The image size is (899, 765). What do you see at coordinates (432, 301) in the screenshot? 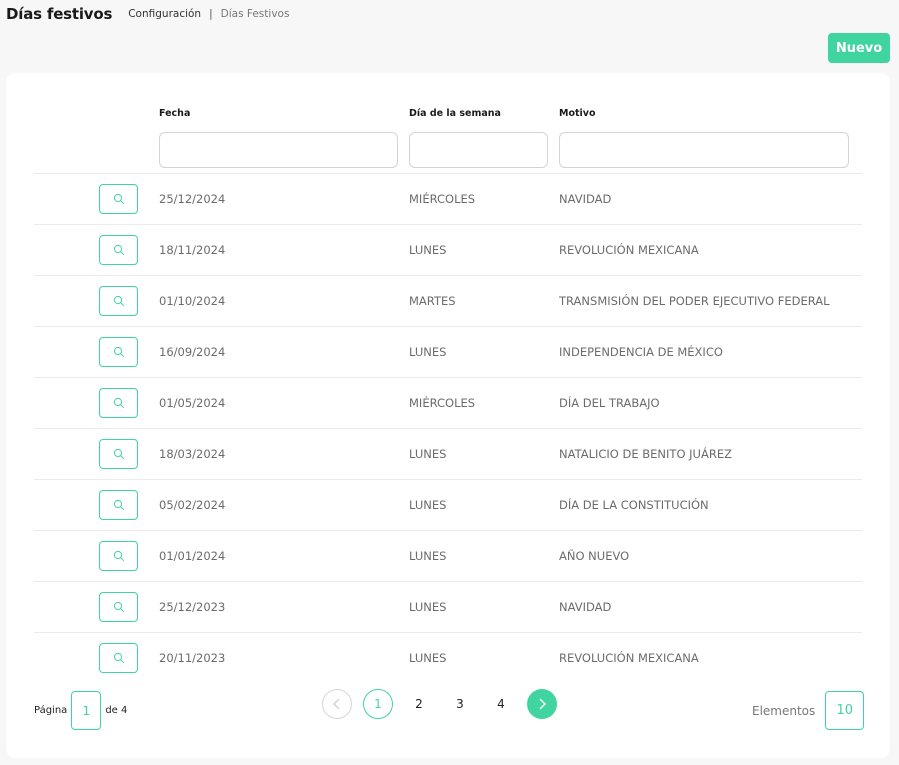
I see `cell-dia: MARTES` at bounding box center [432, 301].